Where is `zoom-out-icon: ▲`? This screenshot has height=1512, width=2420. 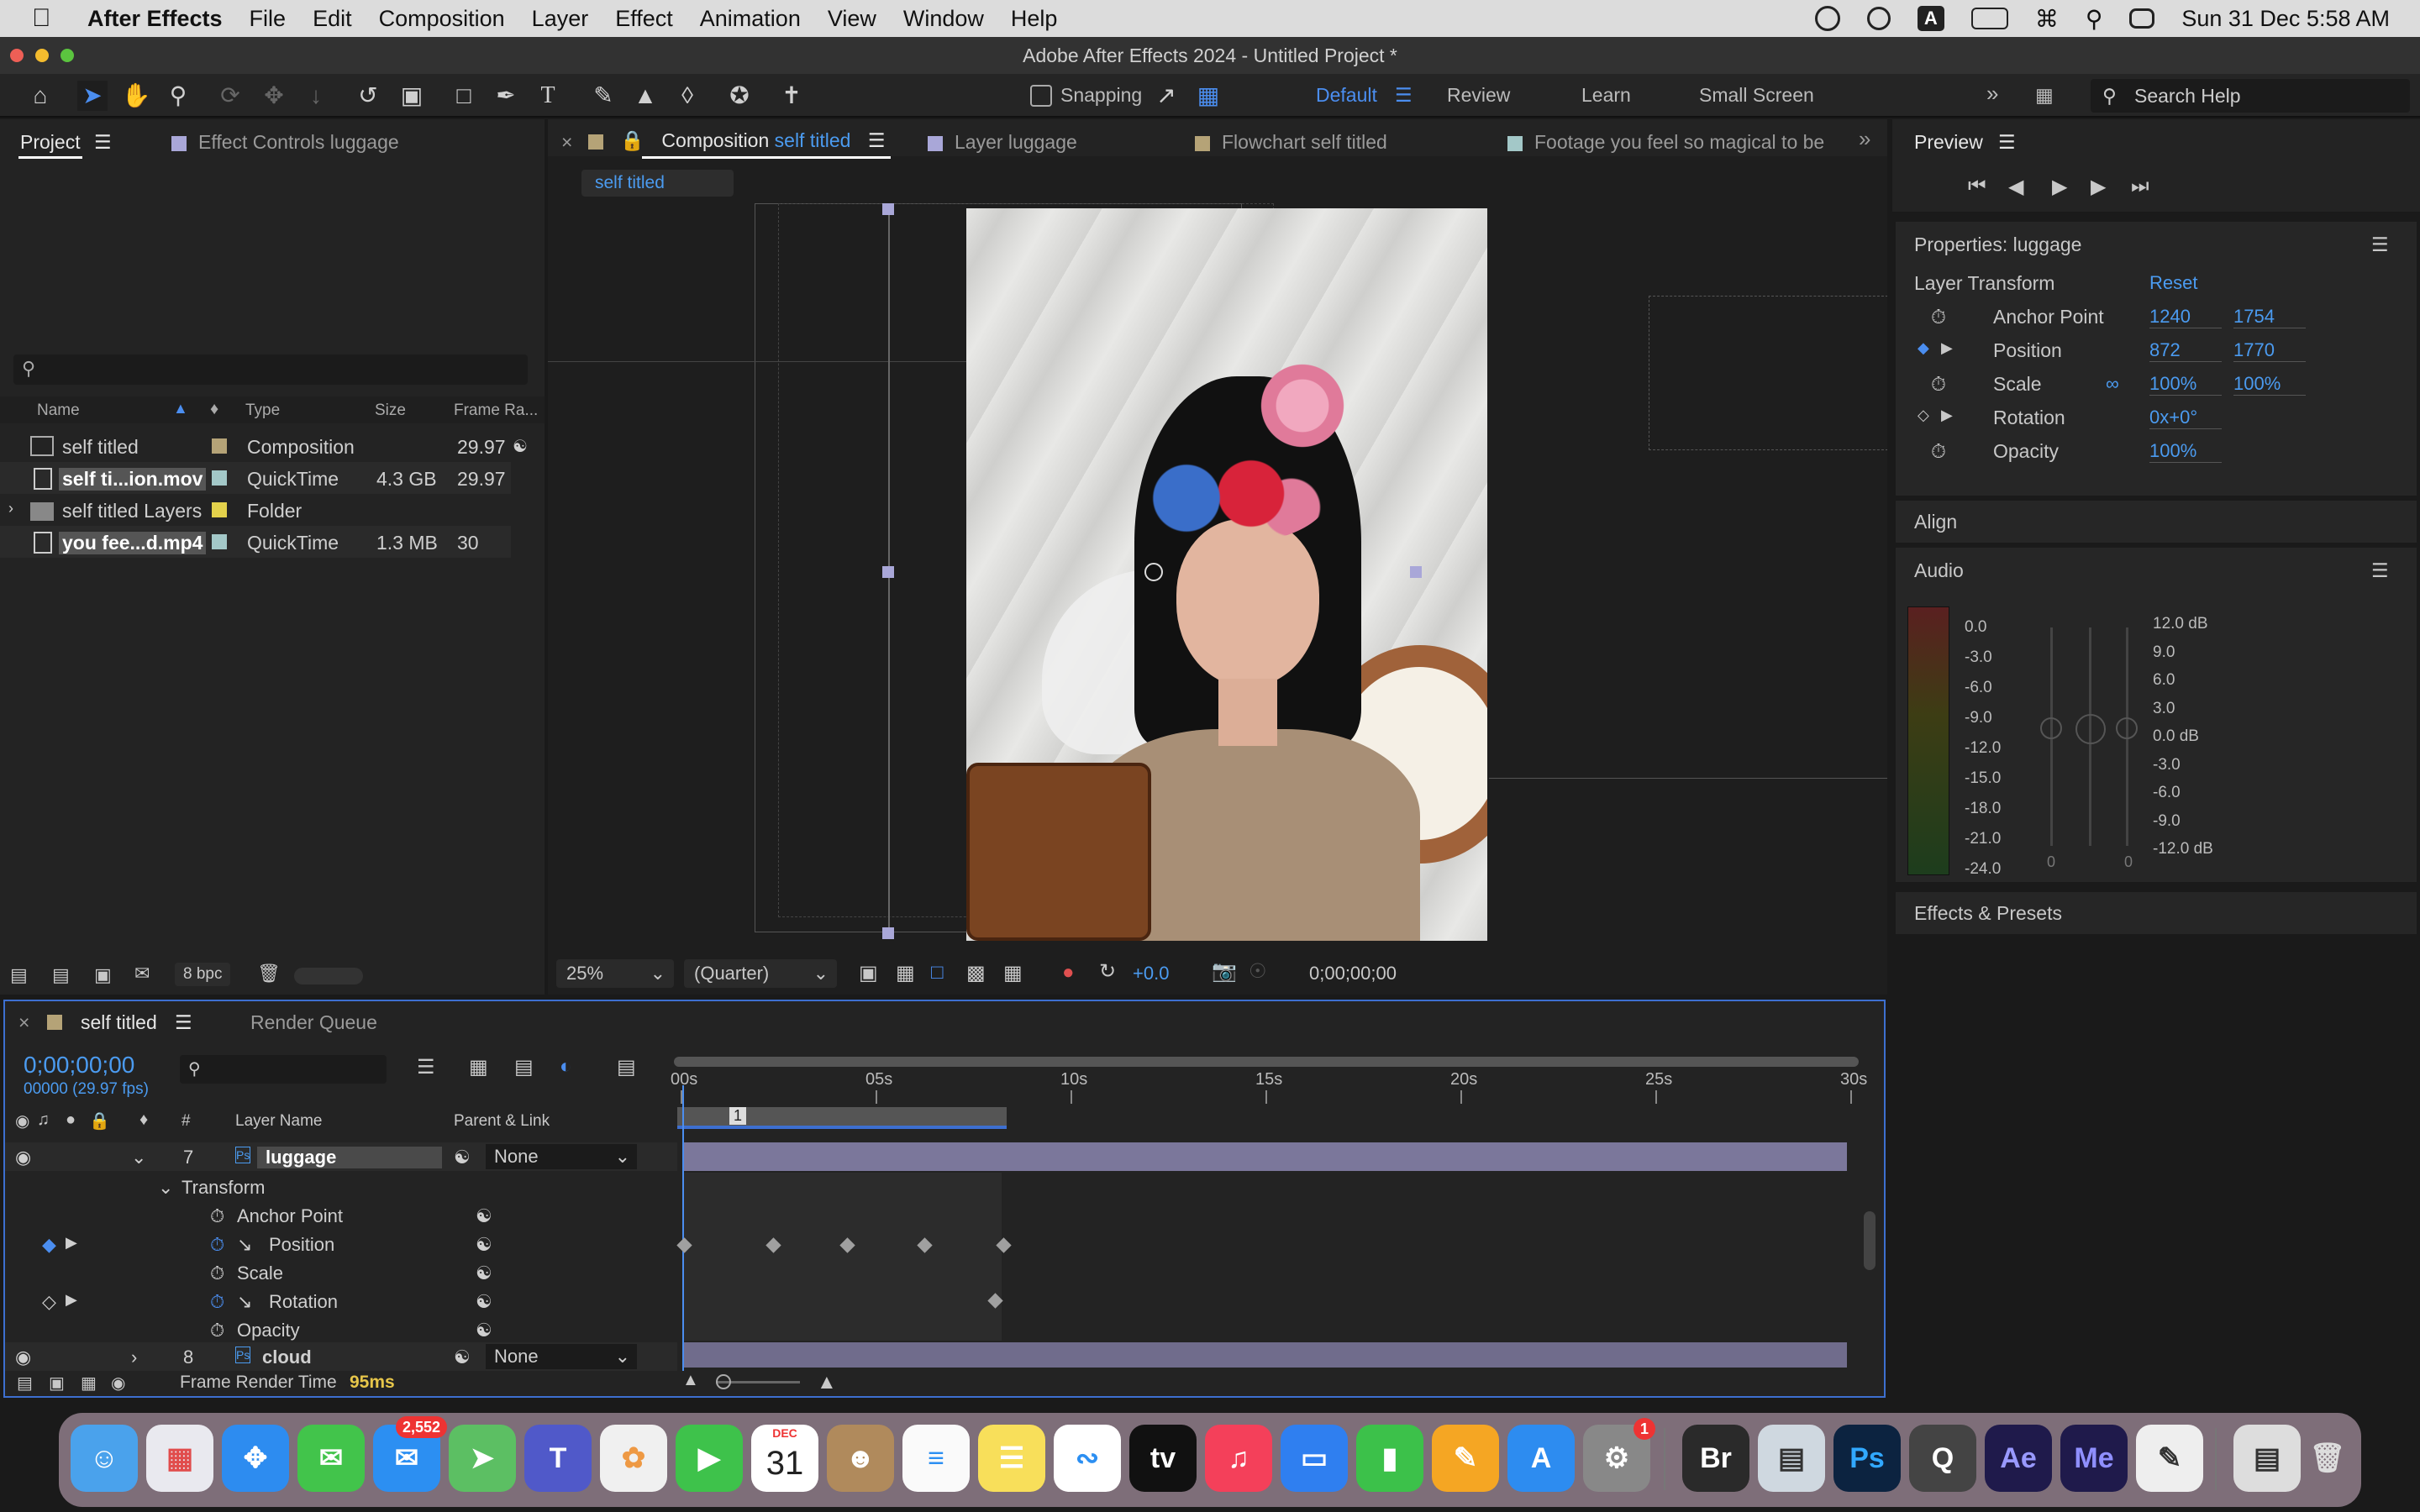
zoom-out-icon: ▲ is located at coordinates (690, 1380).